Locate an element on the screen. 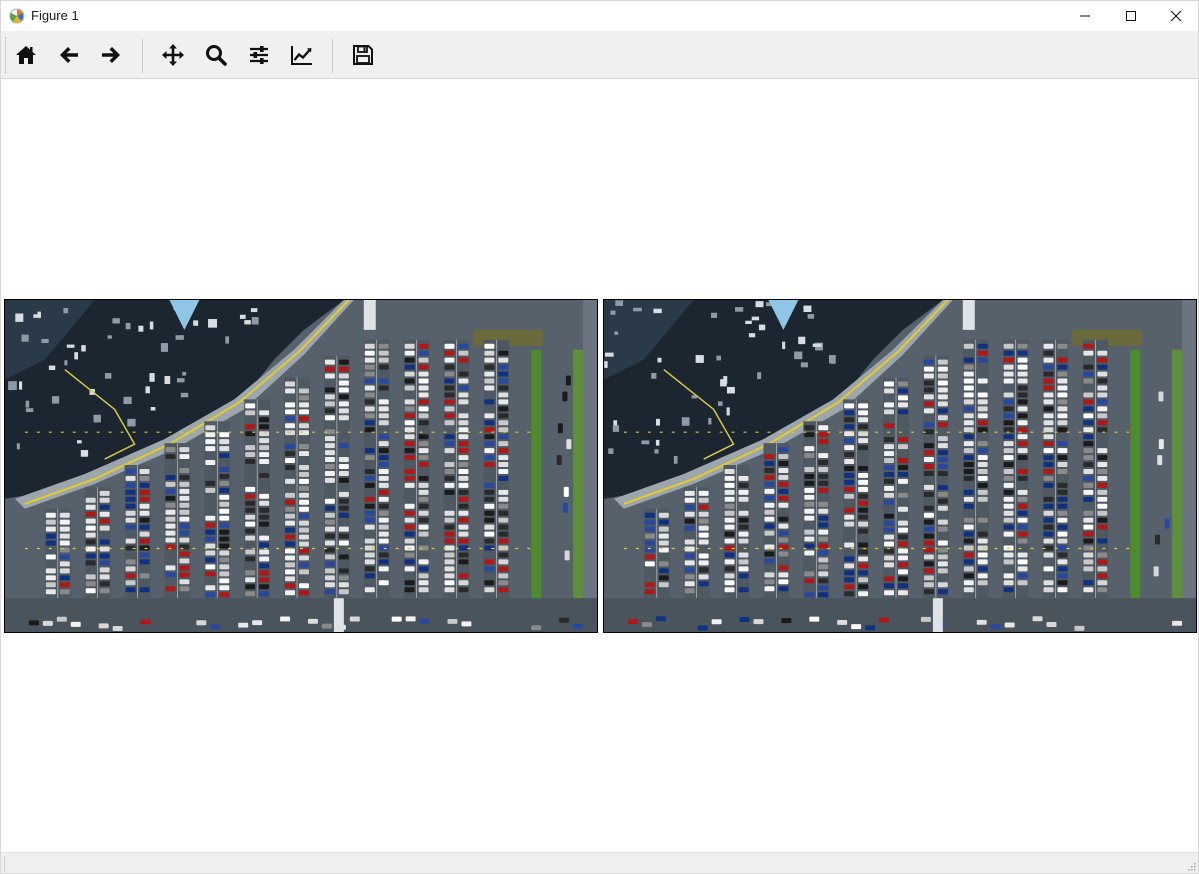  line-chart-icon is located at coordinates (301, 55).